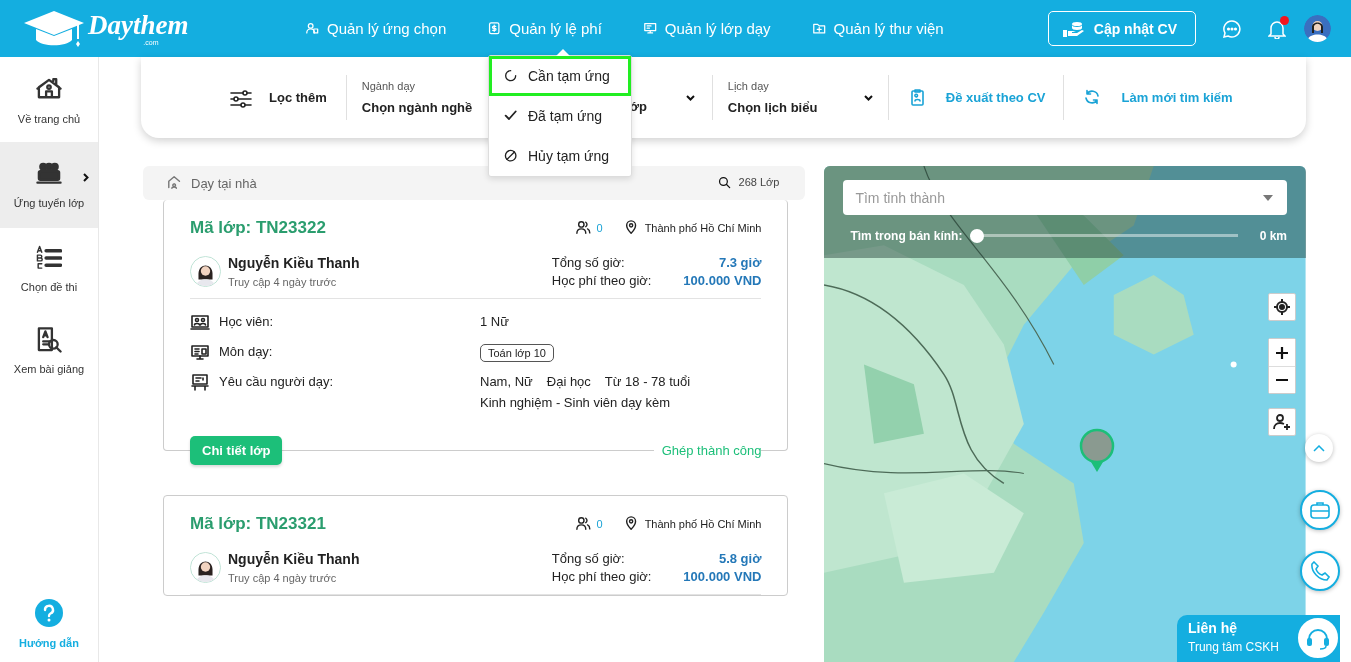  What do you see at coordinates (258, 228) in the screenshot?
I see `class-code: Mã lớp: TN23322` at bounding box center [258, 228].